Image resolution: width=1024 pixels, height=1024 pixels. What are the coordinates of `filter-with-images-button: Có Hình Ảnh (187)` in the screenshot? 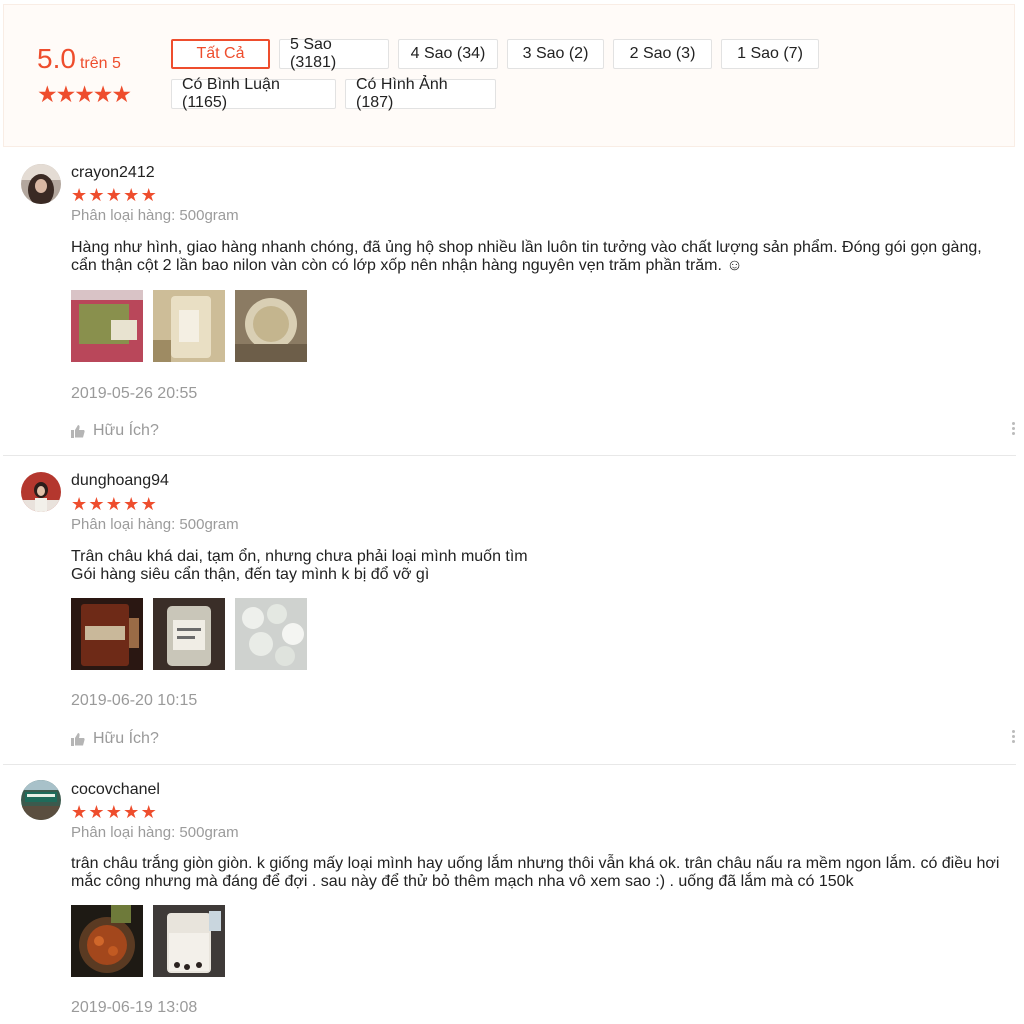 It's located at (420, 93).